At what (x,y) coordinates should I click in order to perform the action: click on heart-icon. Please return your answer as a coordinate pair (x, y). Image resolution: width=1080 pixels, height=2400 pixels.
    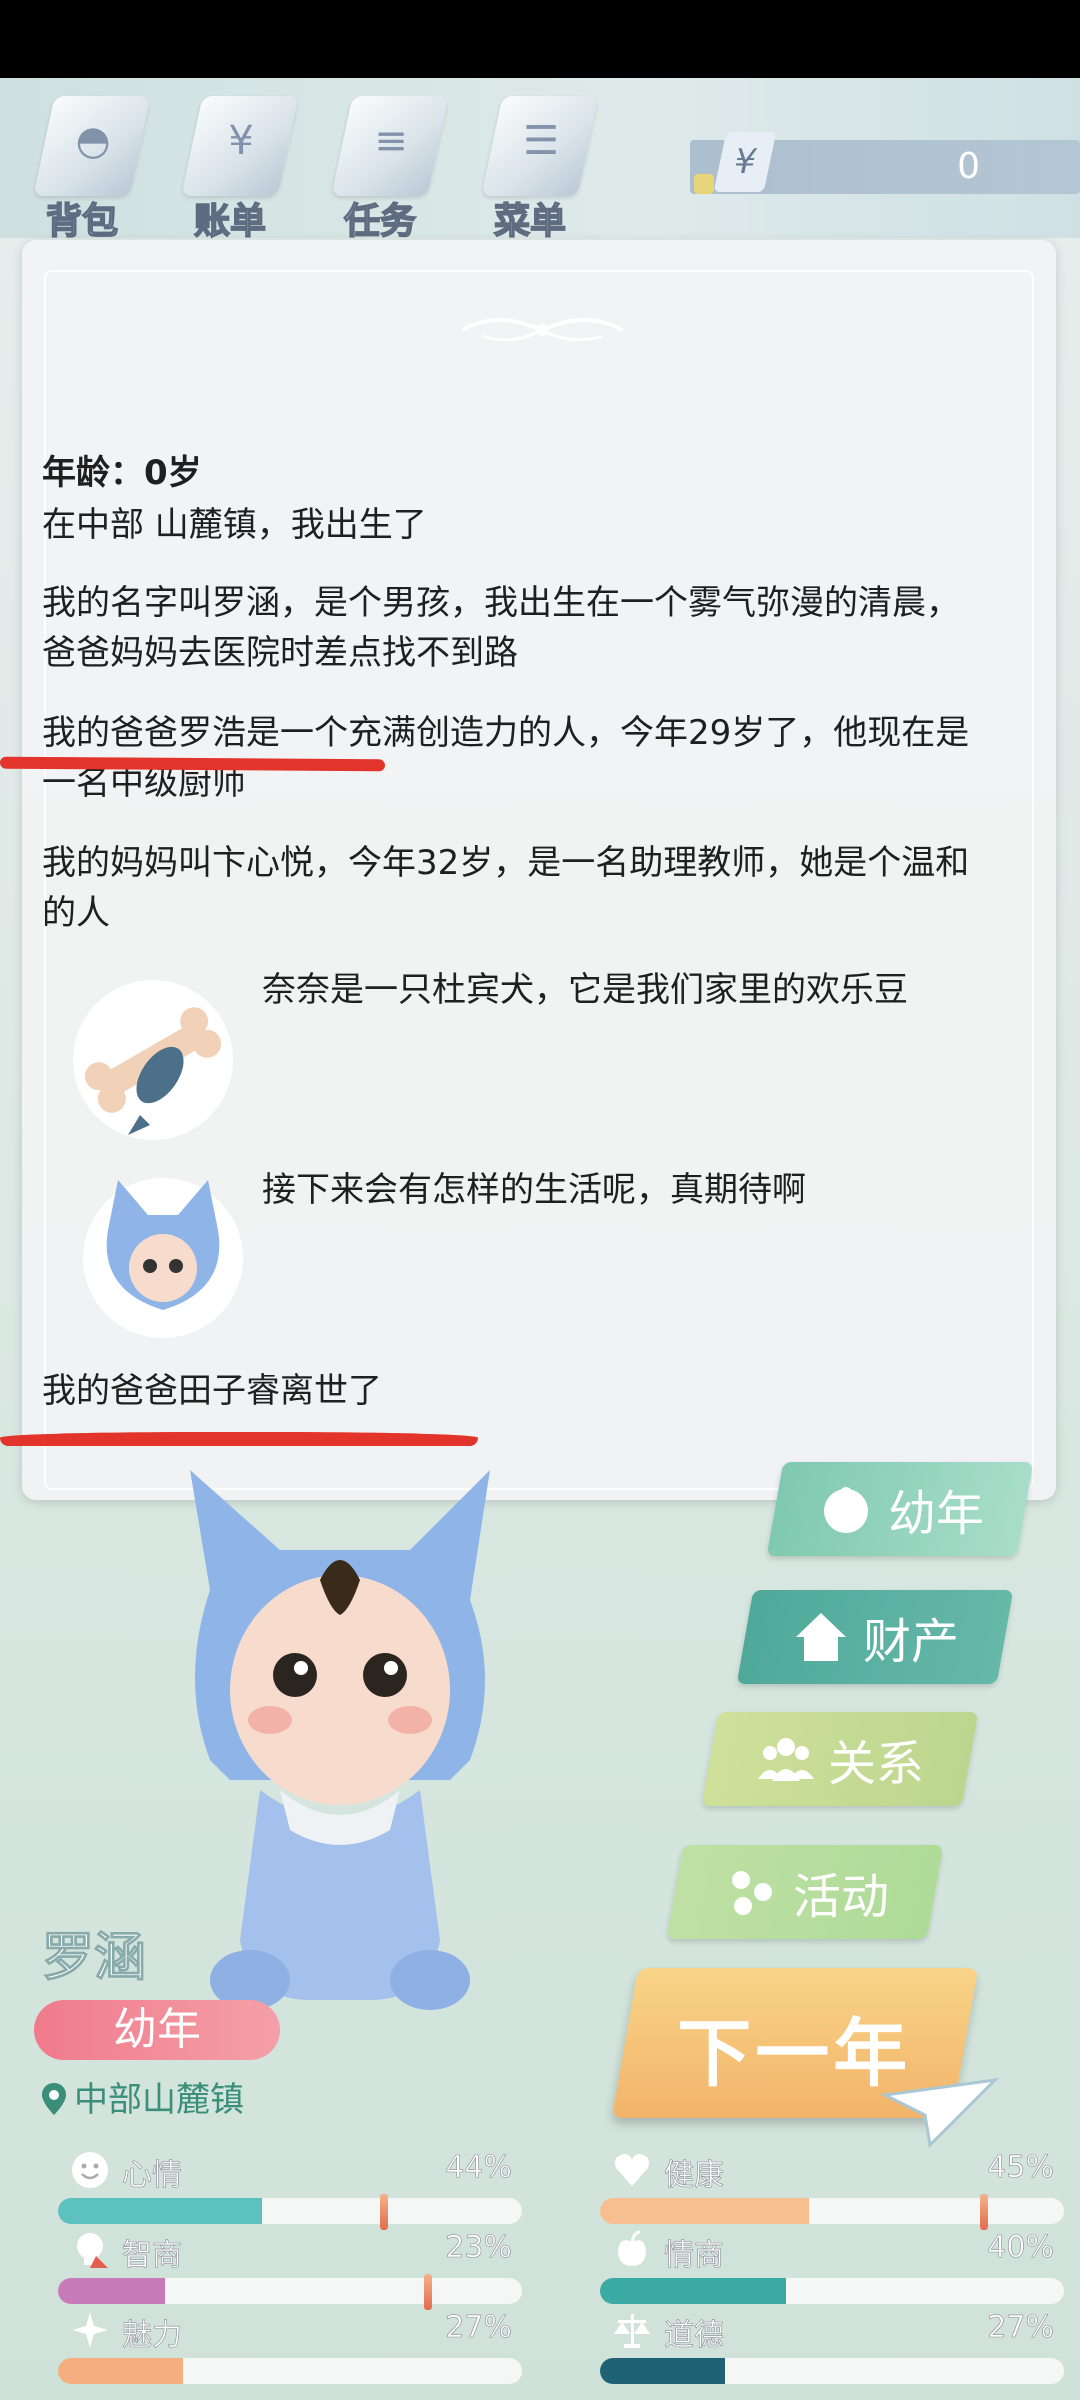
    Looking at the image, I should click on (632, 2170).